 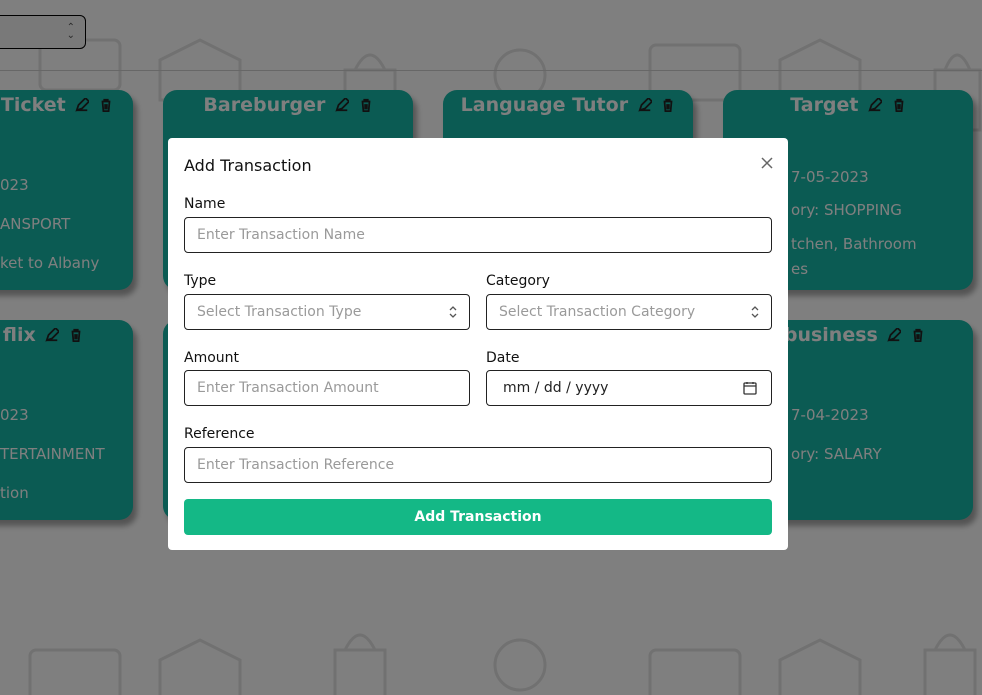 I want to click on close-icon, so click(x=767, y=163).